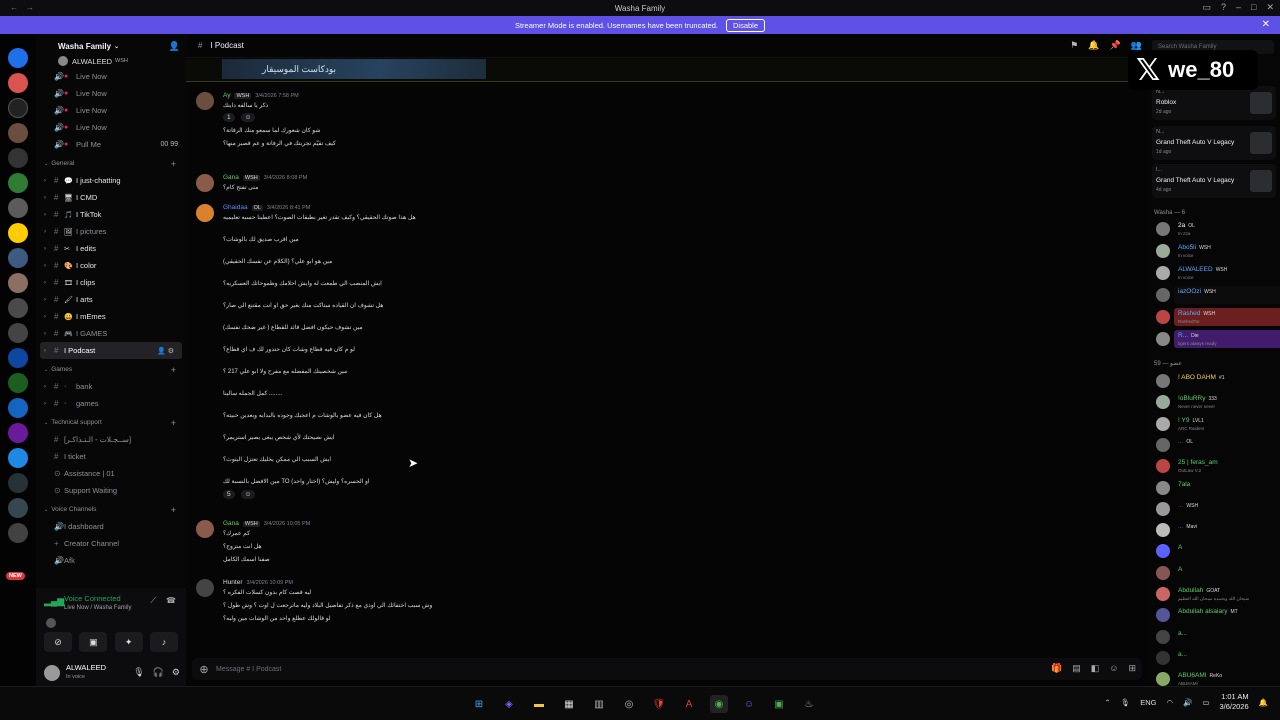 This screenshot has width=1280, height=720. Describe the element at coordinates (1217, 573) in the screenshot. I see `member-item: A` at that location.